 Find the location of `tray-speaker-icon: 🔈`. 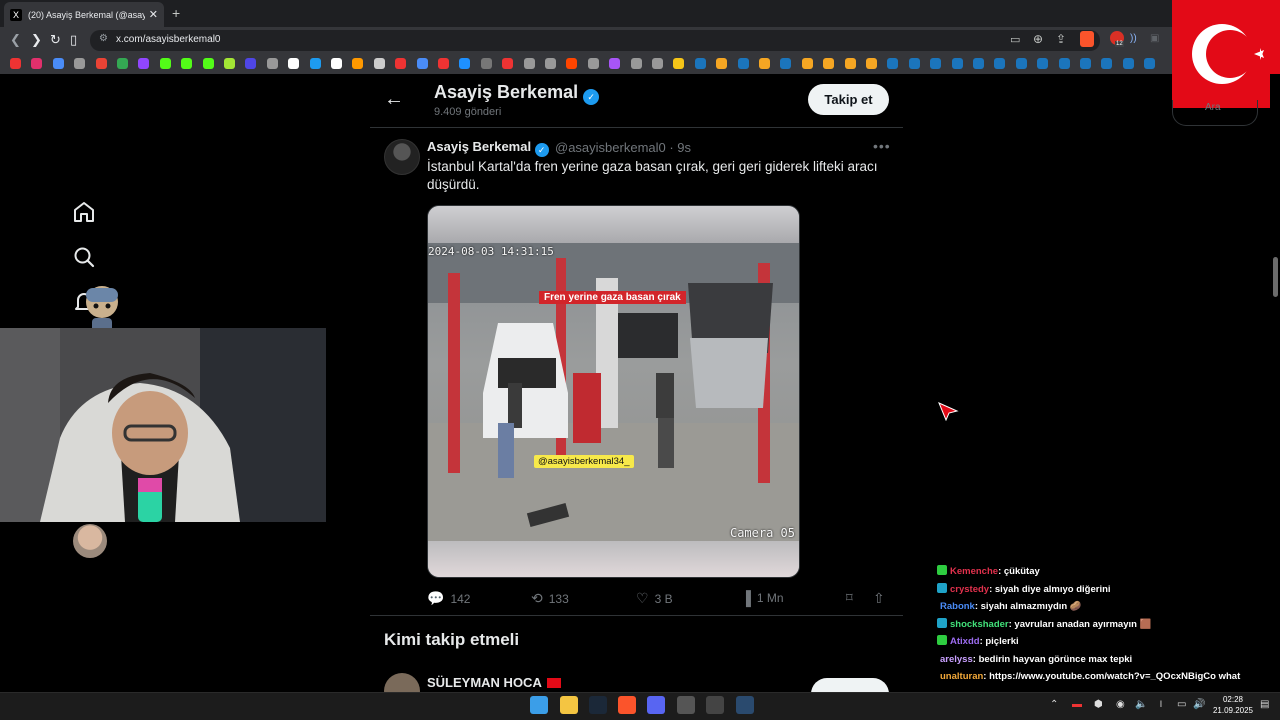

tray-speaker-icon: 🔈 is located at coordinates (1141, 704).